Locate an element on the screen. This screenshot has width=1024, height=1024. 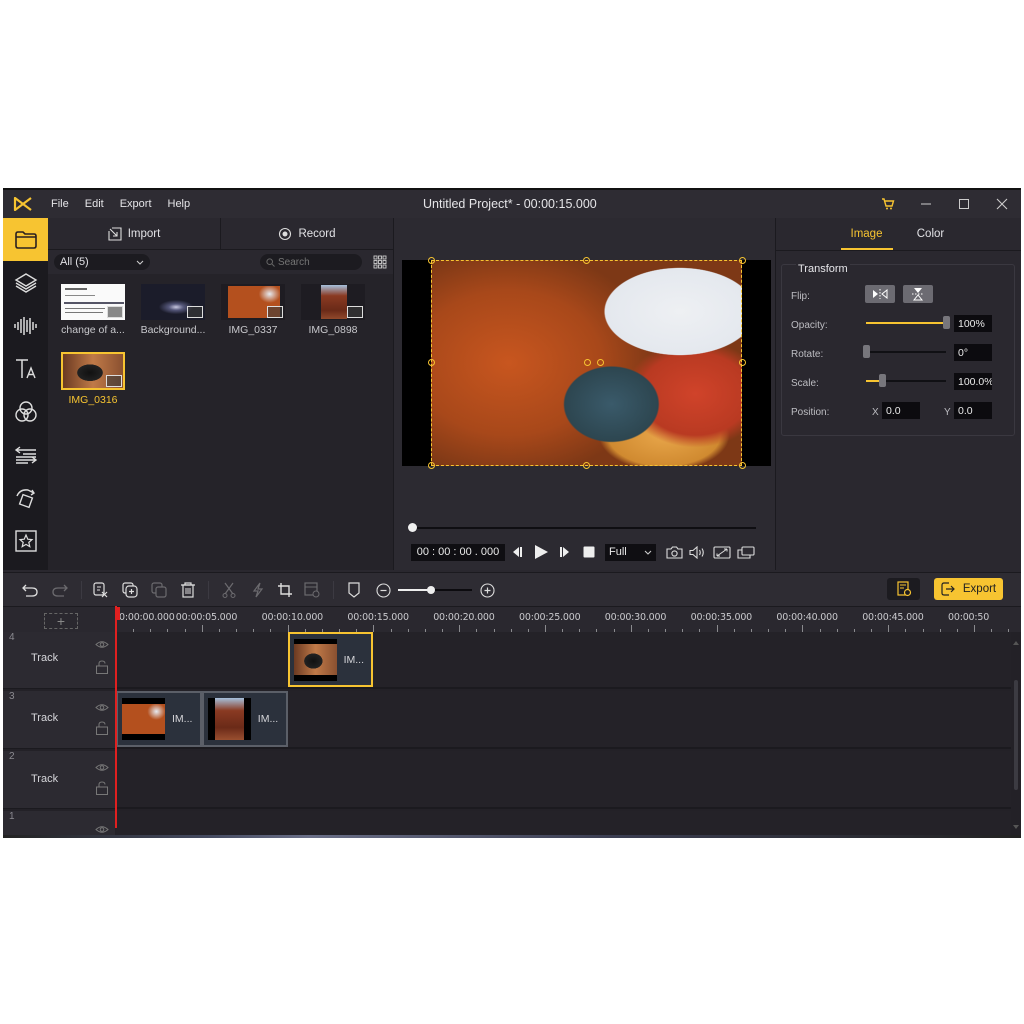
clip-settings-button is located at coordinates (311, 590).